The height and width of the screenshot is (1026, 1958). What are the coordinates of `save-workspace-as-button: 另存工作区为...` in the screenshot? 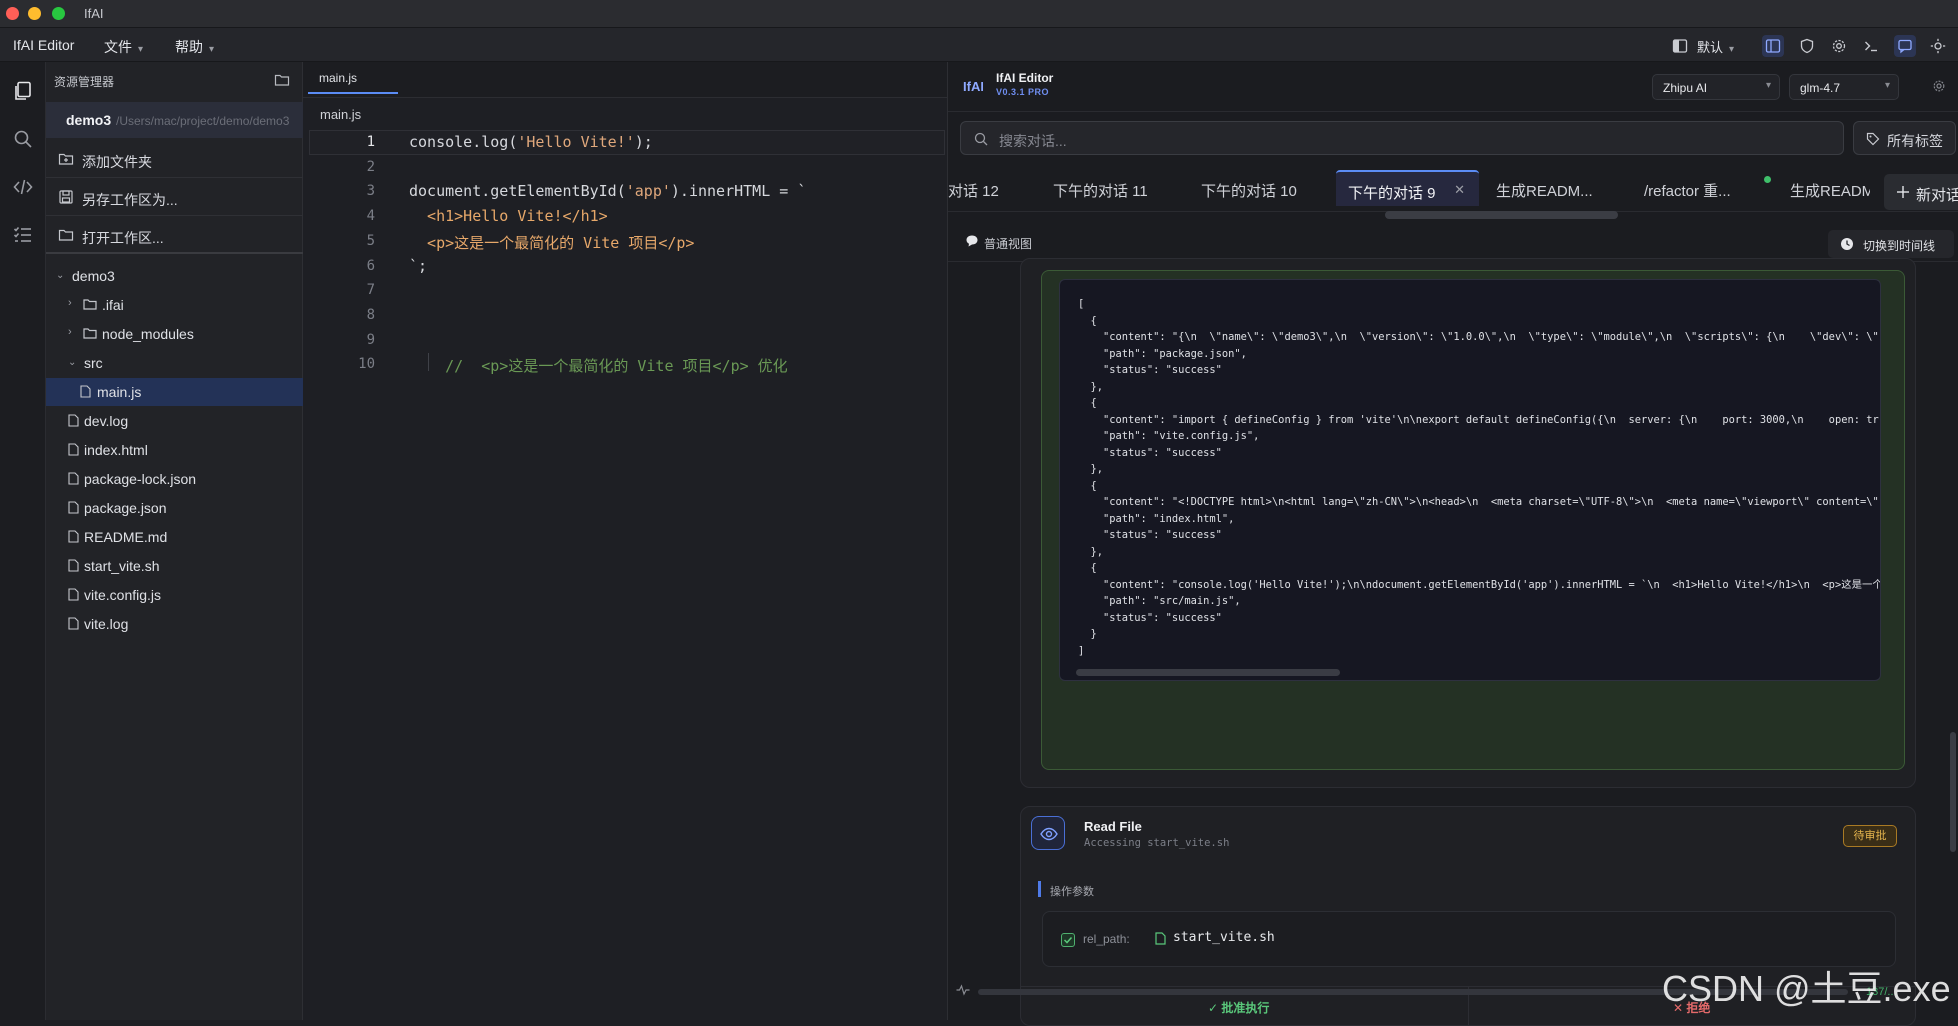 It's located at (174, 197).